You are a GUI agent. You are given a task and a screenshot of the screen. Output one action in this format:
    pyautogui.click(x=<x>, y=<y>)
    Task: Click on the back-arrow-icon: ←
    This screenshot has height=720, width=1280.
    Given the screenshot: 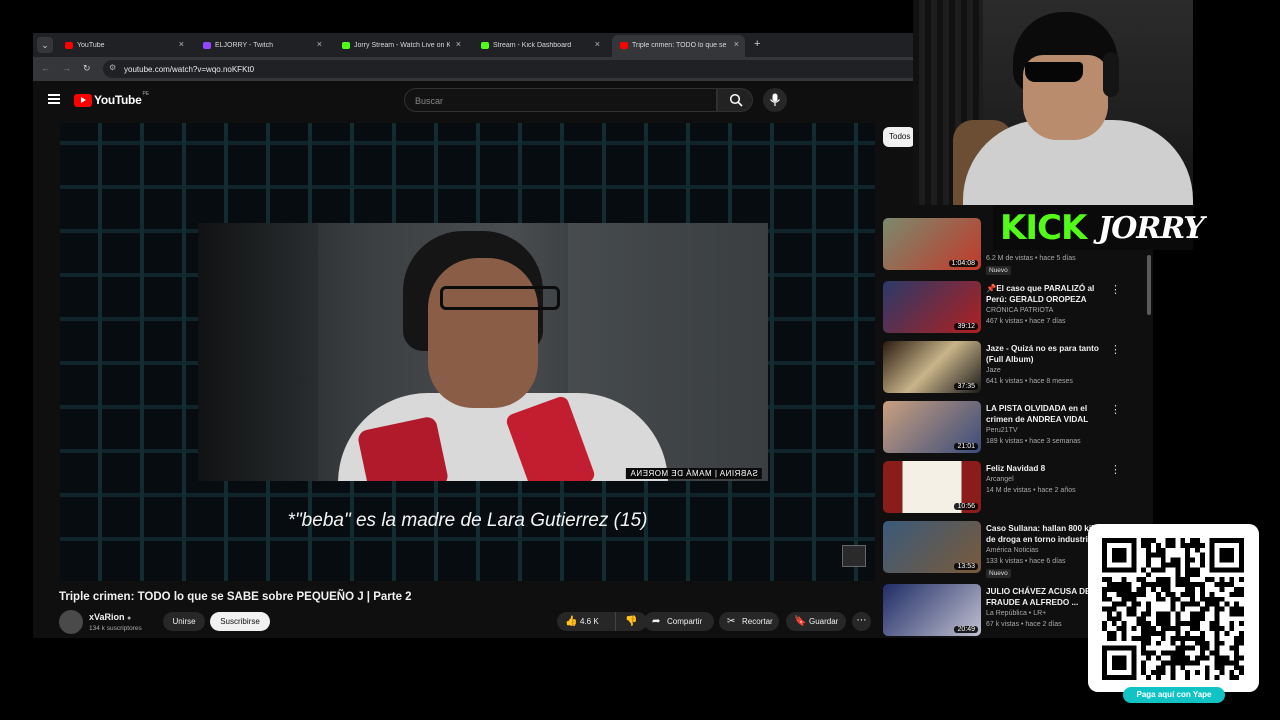 What is the action you would take?
    pyautogui.click(x=45, y=68)
    